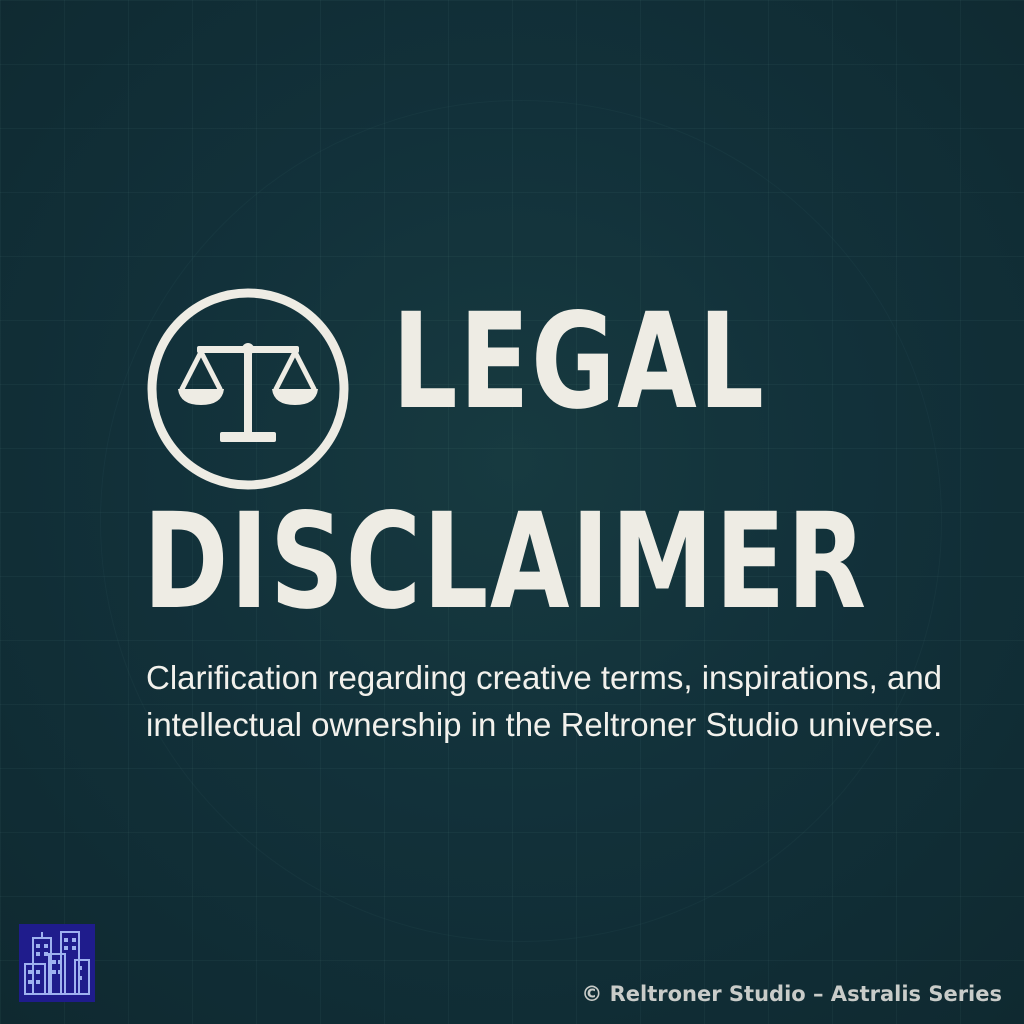 Image resolution: width=1024 pixels, height=1024 pixels. Describe the element at coordinates (57, 963) in the screenshot. I see `city-buildings-logo` at that location.